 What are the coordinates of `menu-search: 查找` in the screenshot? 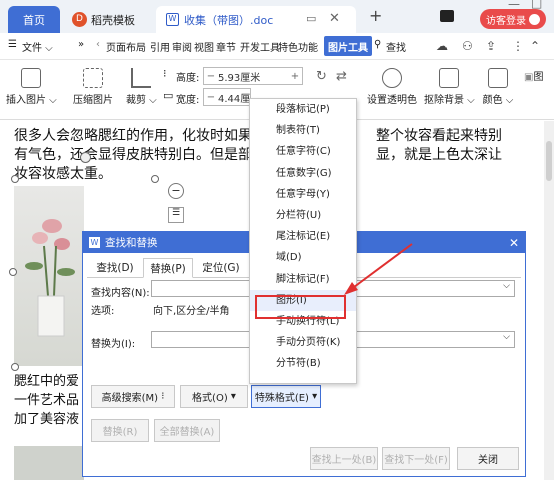 It's located at (396, 46).